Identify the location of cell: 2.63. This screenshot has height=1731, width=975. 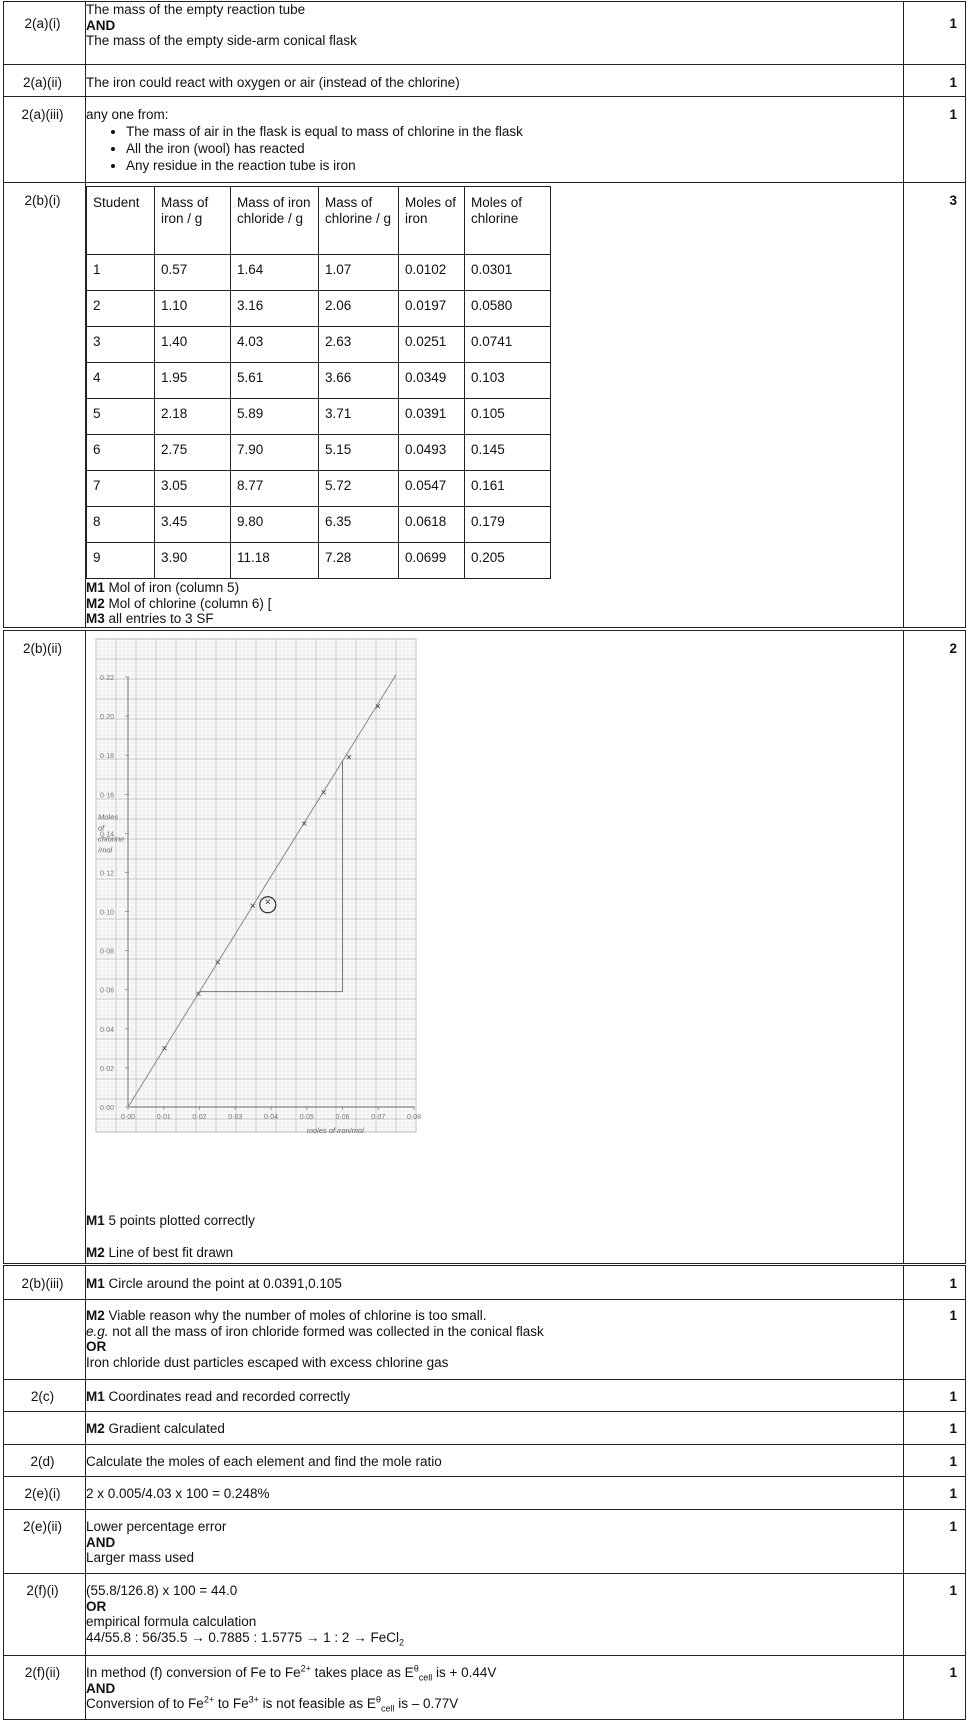
(358, 344).